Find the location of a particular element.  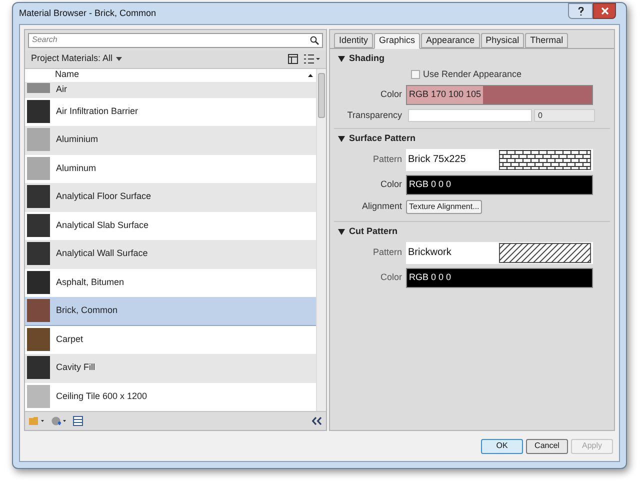

material-row: Air Infiltration Barrier is located at coordinates (170, 112).